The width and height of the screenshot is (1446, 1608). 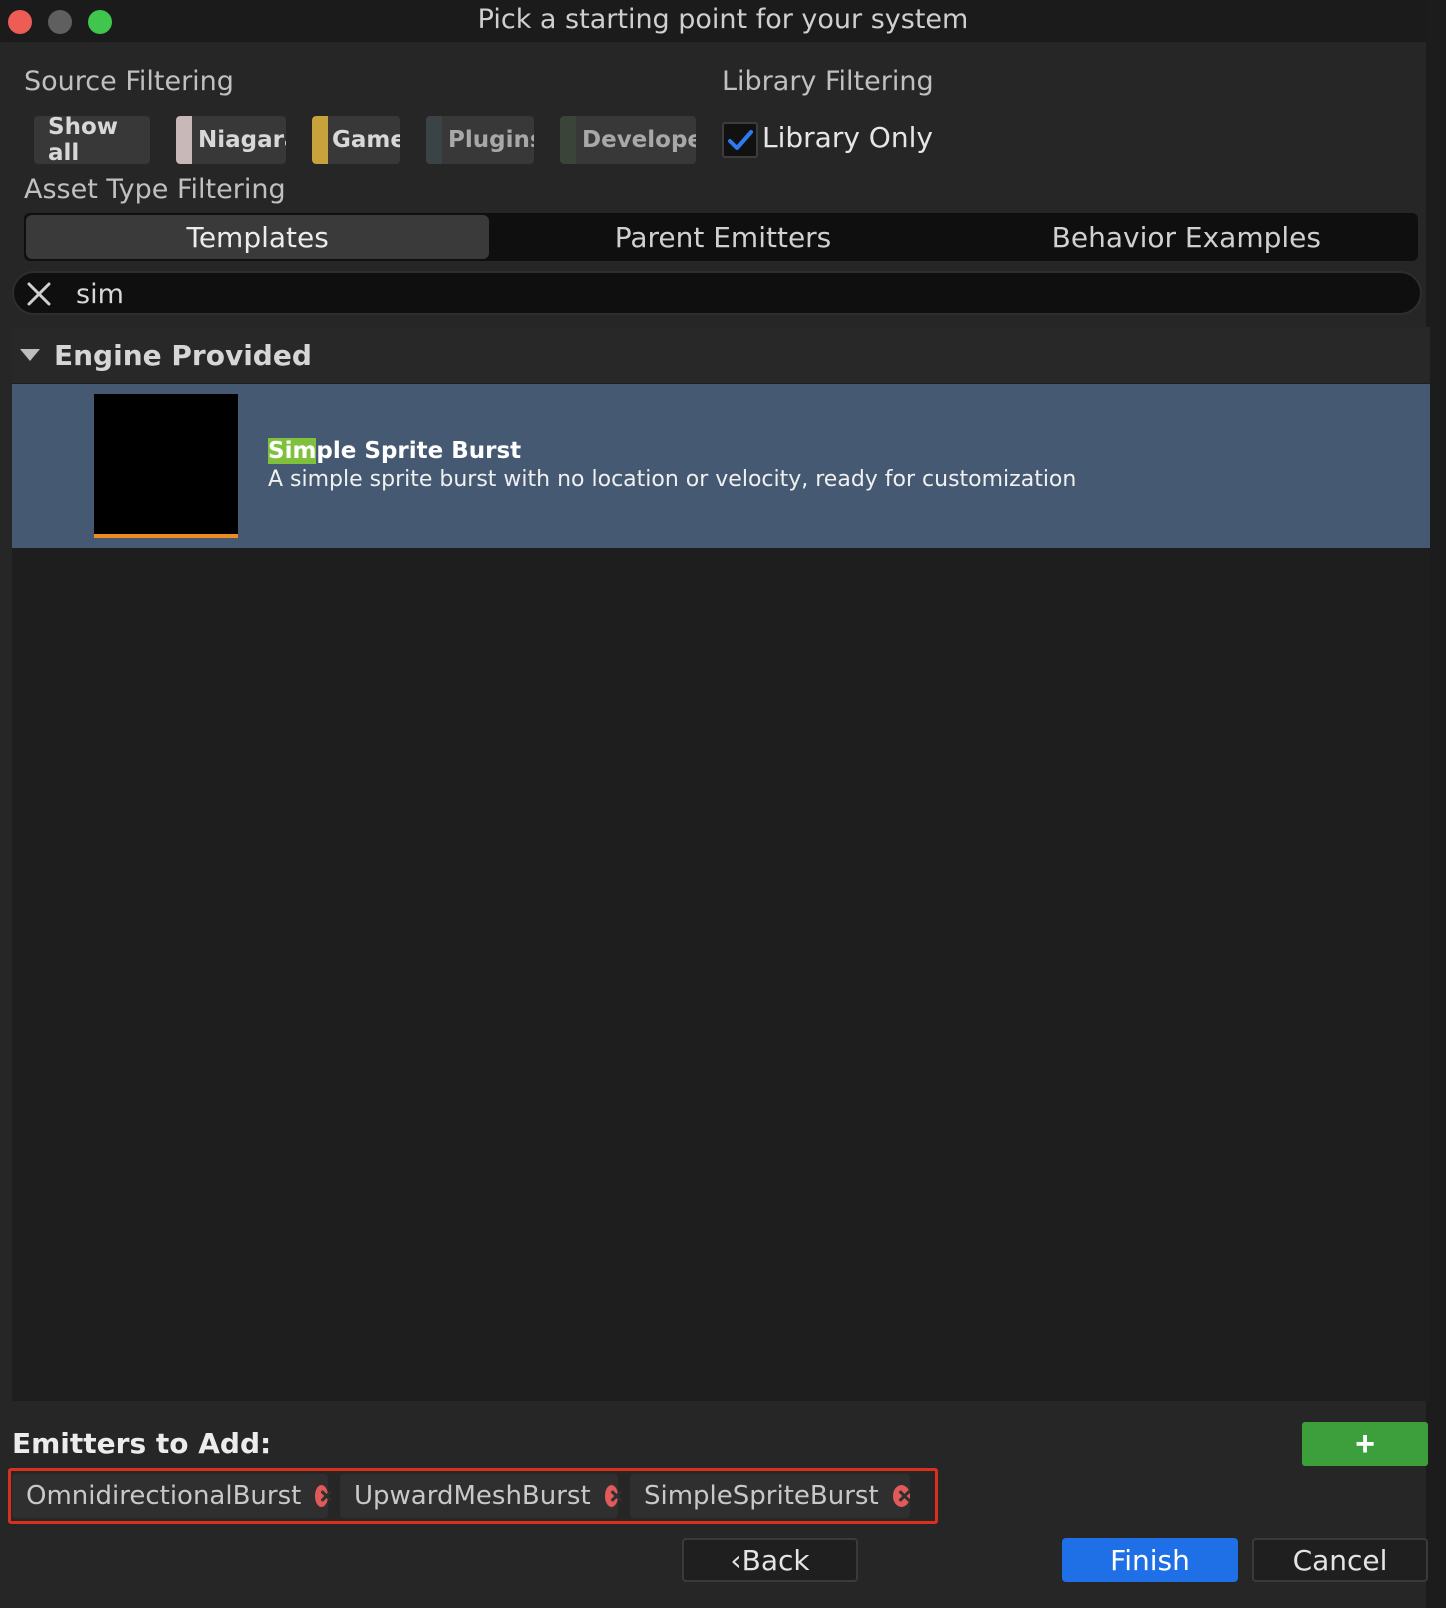 What do you see at coordinates (1186, 237) in the screenshot?
I see `tab-behavior-examples: Behavior Examples` at bounding box center [1186, 237].